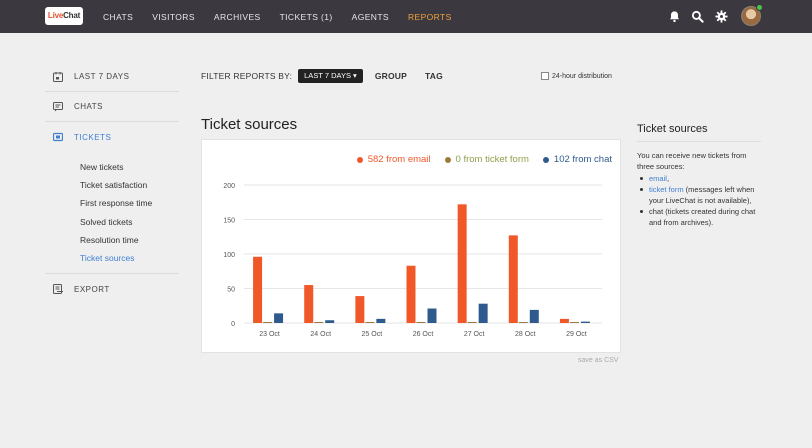  What do you see at coordinates (58, 289) in the screenshot?
I see `export-icon` at bounding box center [58, 289].